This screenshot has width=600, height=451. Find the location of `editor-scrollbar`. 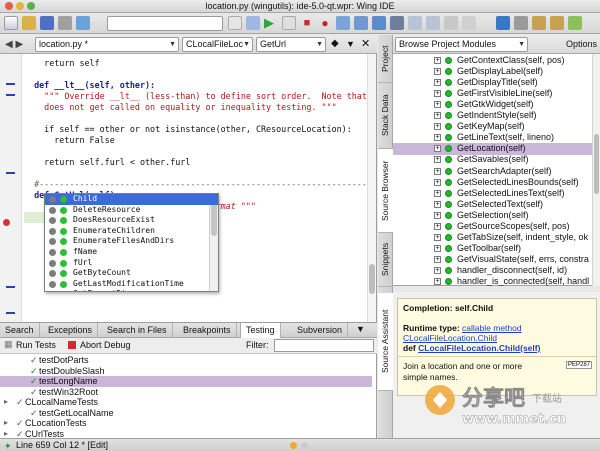

editor-scrollbar is located at coordinates (371, 188).